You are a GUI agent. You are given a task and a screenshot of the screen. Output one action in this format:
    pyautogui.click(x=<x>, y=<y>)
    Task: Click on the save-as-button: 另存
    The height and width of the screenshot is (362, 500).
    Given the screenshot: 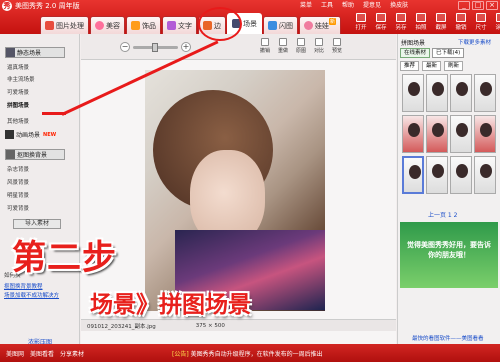 What is the action you would take?
    pyautogui.click(x=401, y=23)
    